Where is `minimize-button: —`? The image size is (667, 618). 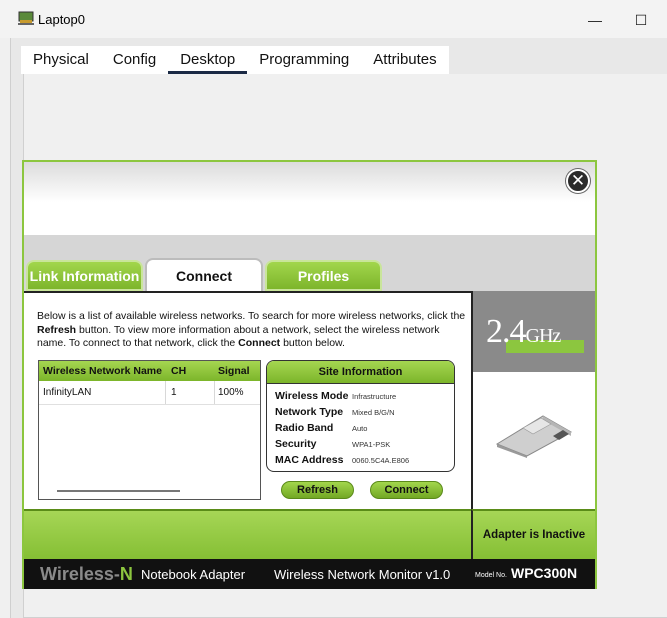 minimize-button: — is located at coordinates (595, 20).